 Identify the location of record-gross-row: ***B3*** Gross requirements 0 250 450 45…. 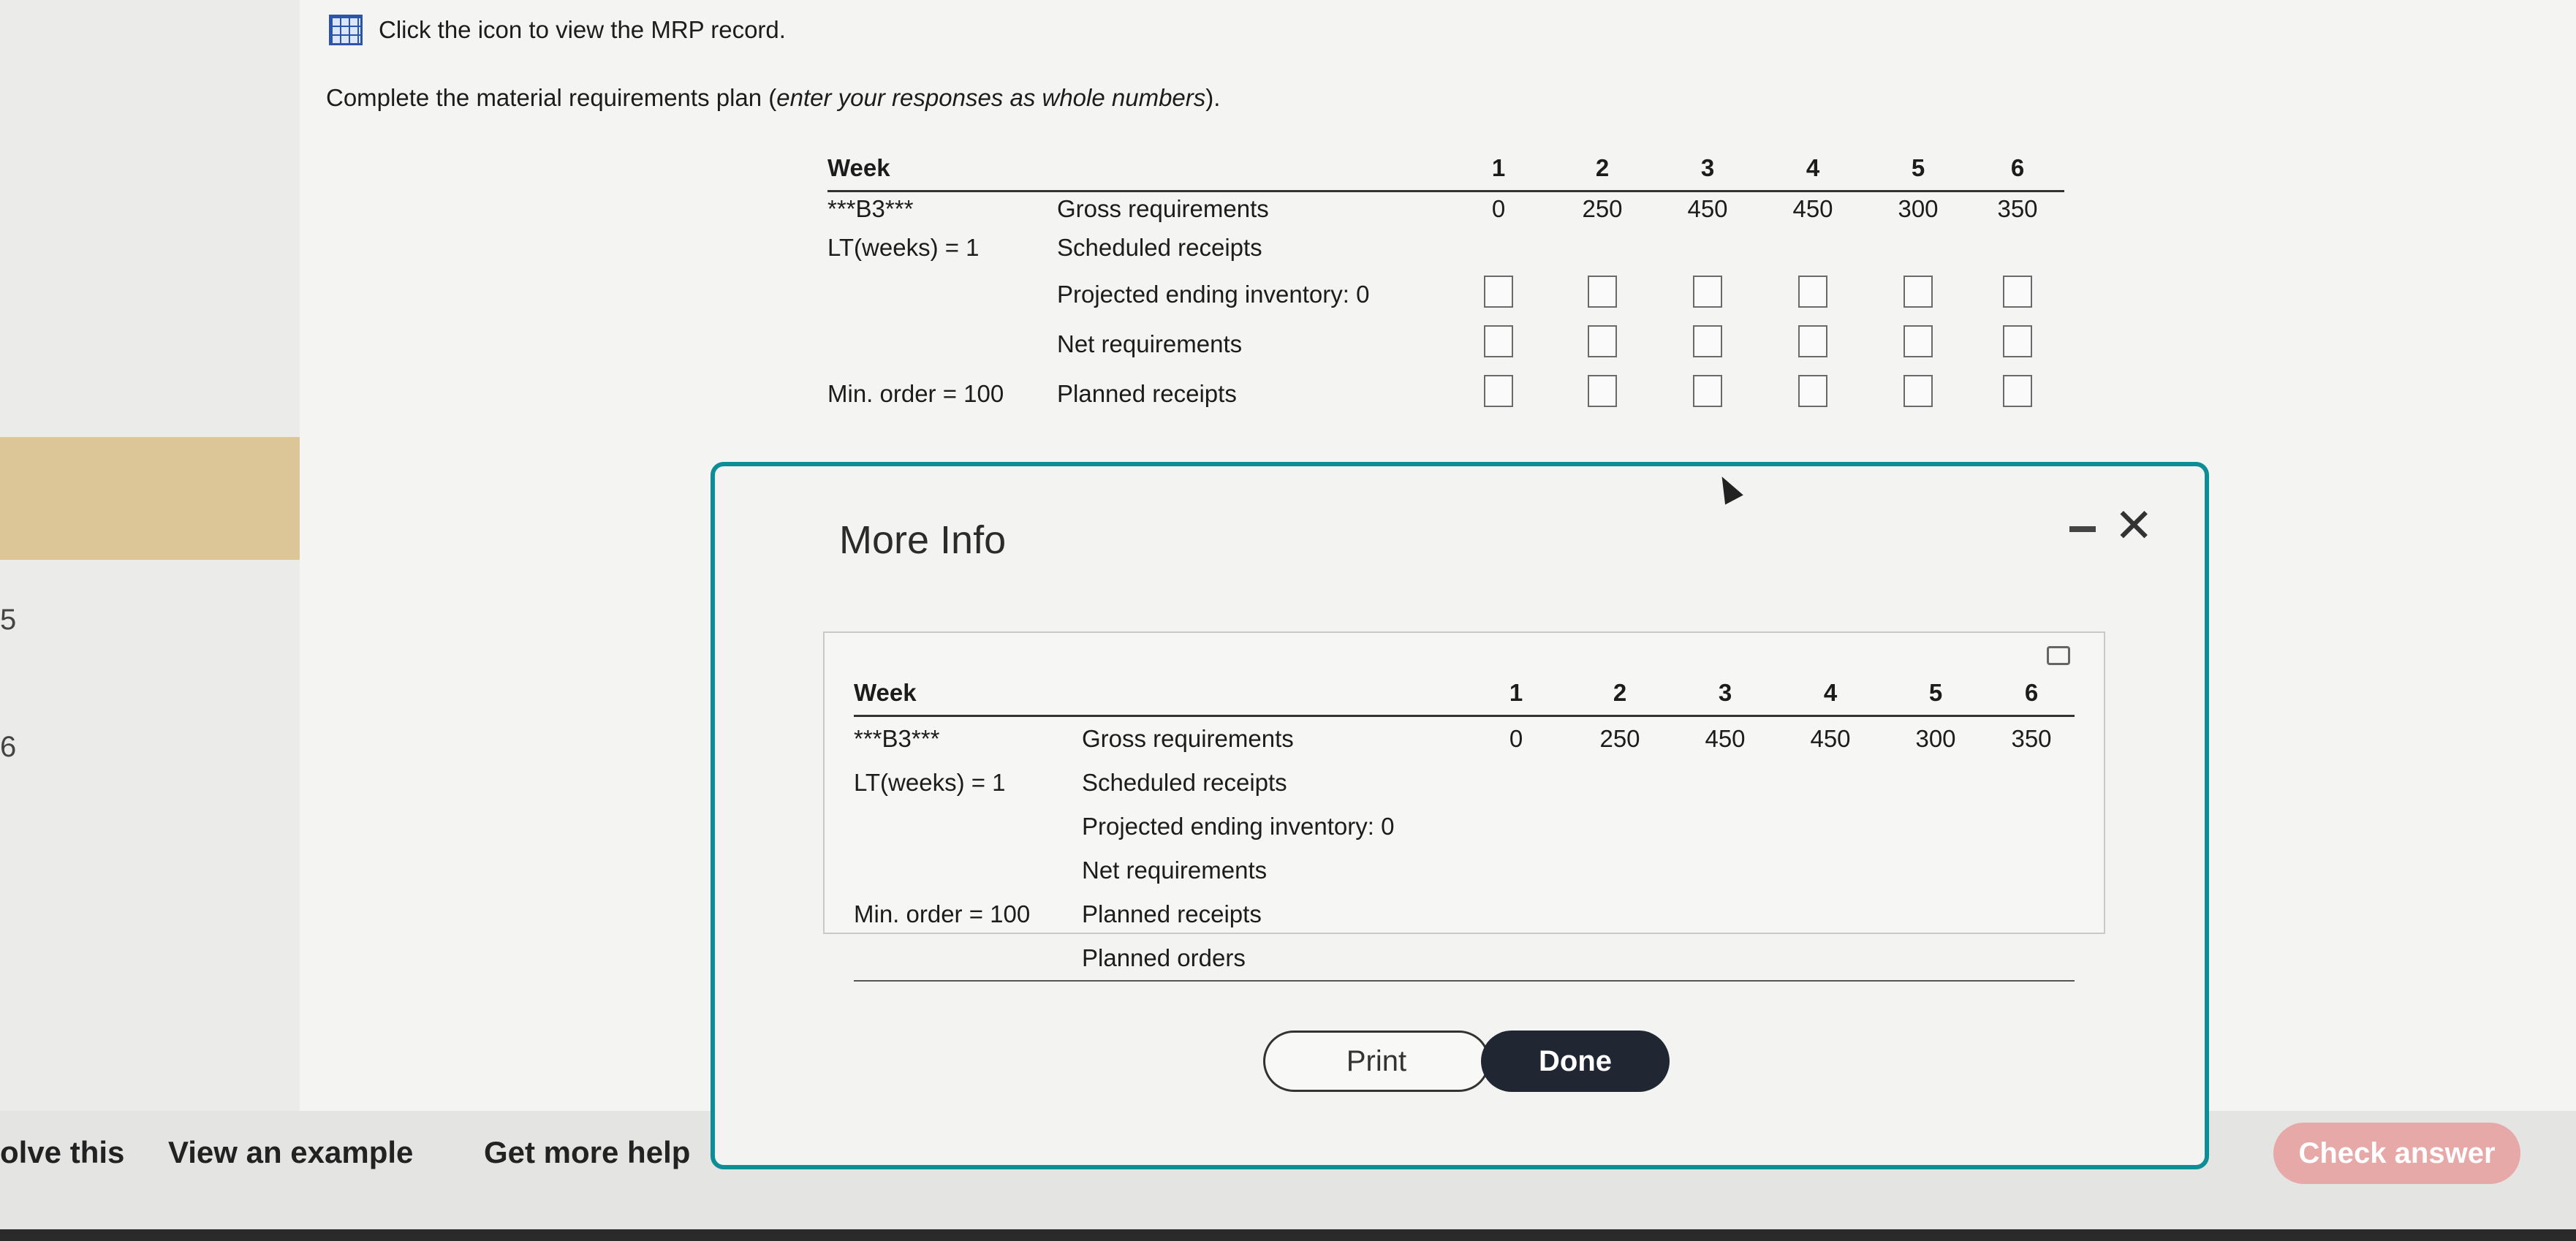
(1464, 739).